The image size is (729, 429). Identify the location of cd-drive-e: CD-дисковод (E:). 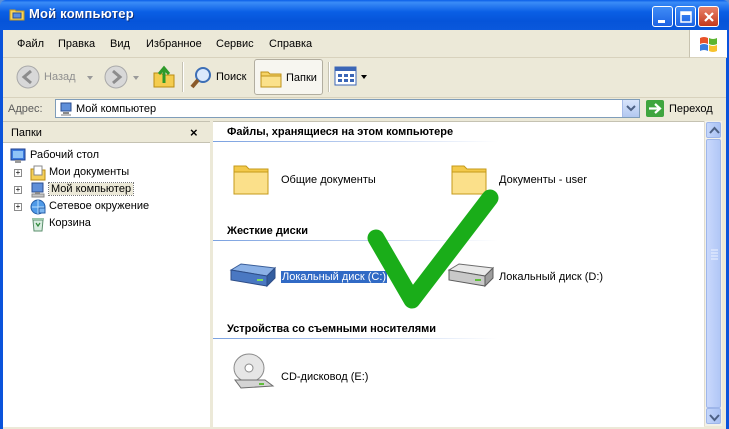
(331, 372).